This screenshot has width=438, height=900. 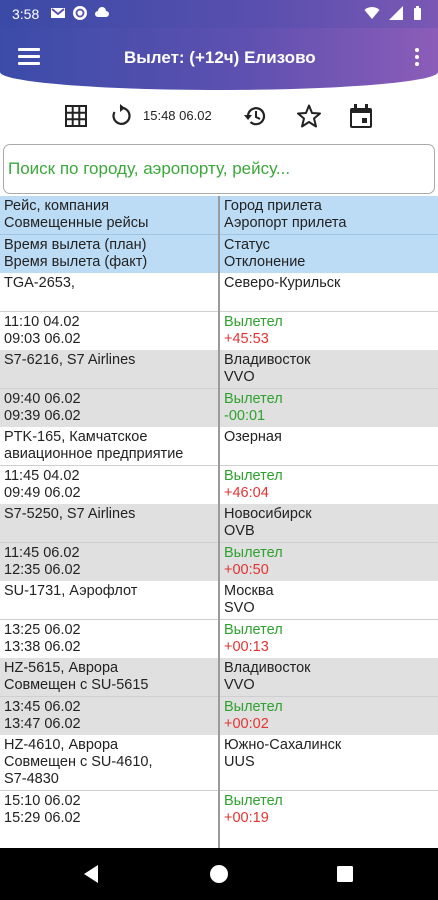 I want to click on departure-times: 15:10 06.02 15:29 06.02, so click(x=109, y=809).